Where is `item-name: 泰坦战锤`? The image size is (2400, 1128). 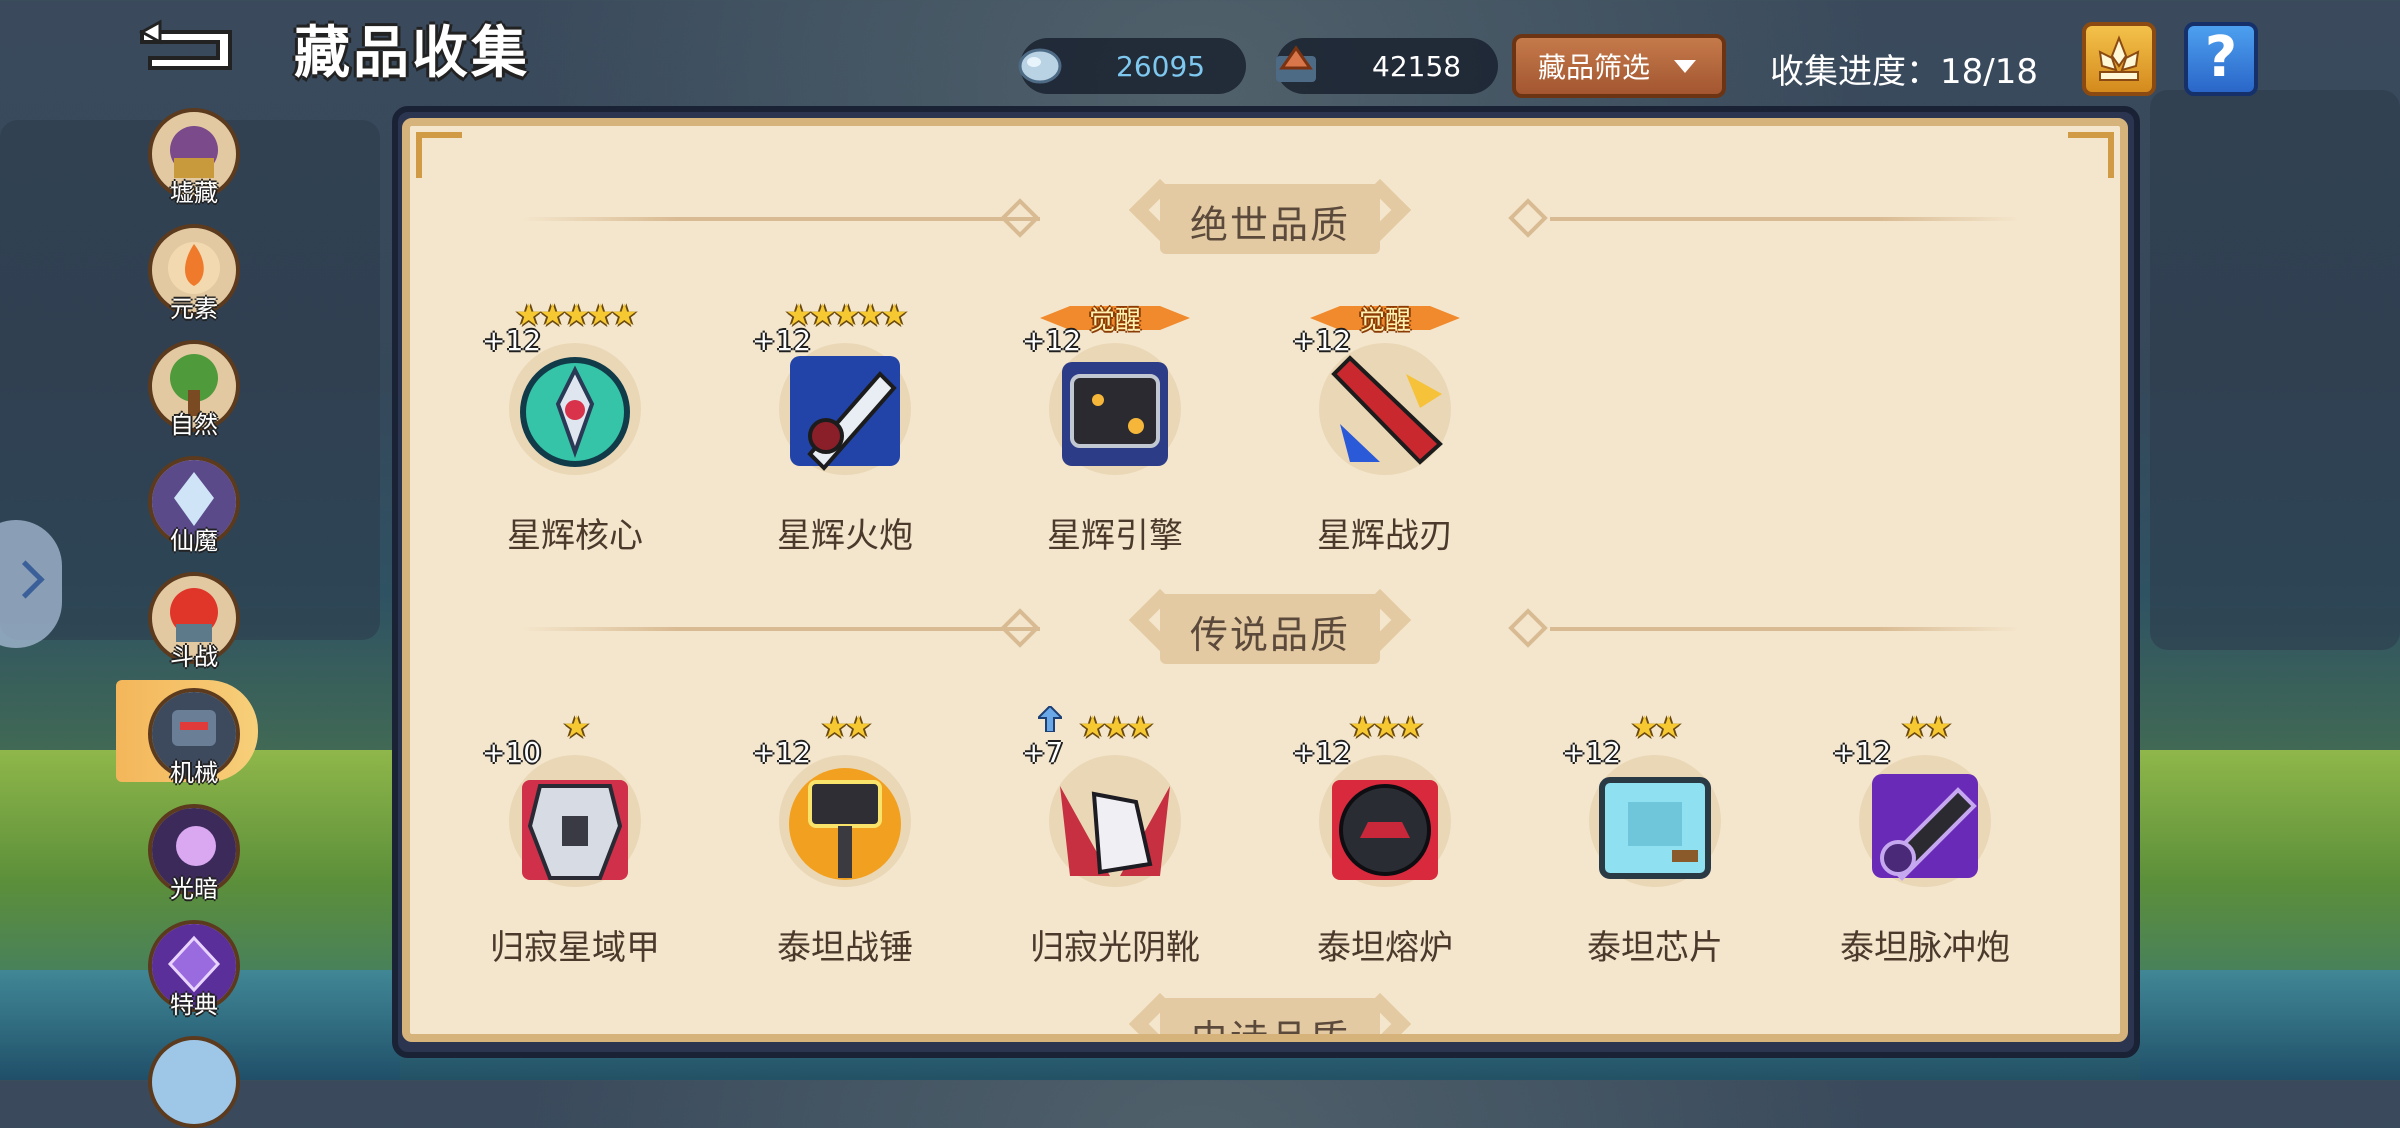
item-name: 泰坦战锤 is located at coordinates (845, 948).